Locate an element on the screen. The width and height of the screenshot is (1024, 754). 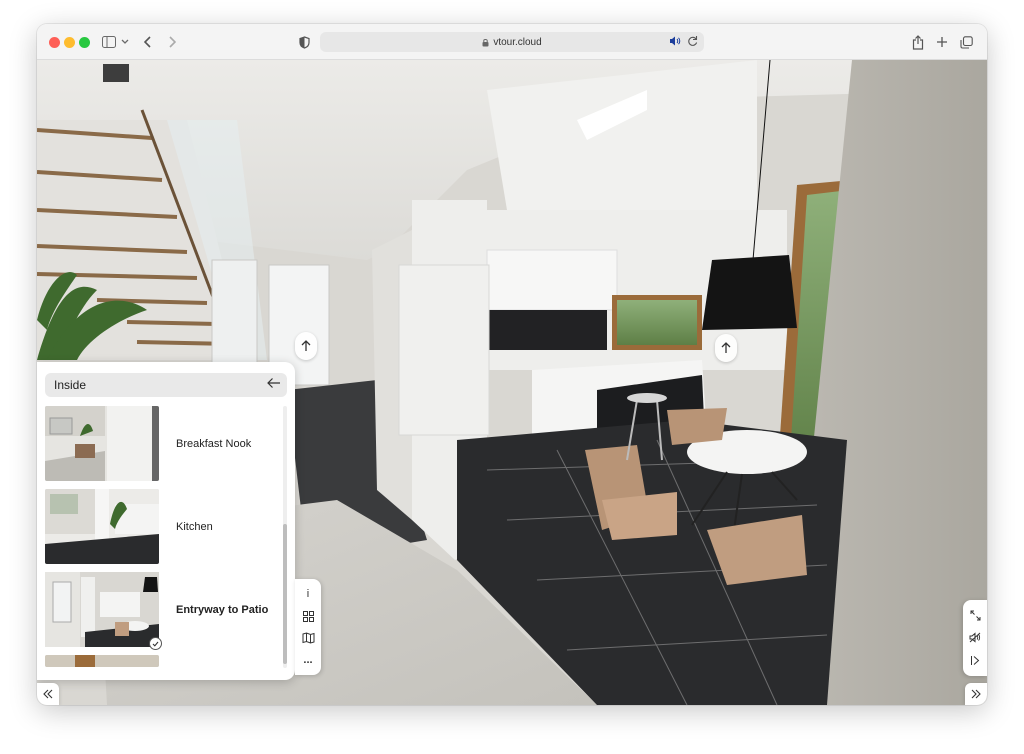
scene-item-kitchen: Kitchen is located at coordinates (161, 526).